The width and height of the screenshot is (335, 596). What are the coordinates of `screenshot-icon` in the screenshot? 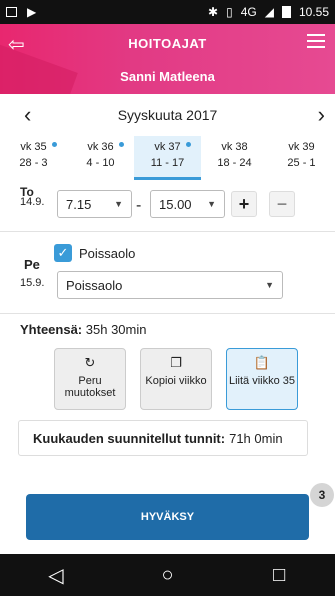 It's located at (11, 12).